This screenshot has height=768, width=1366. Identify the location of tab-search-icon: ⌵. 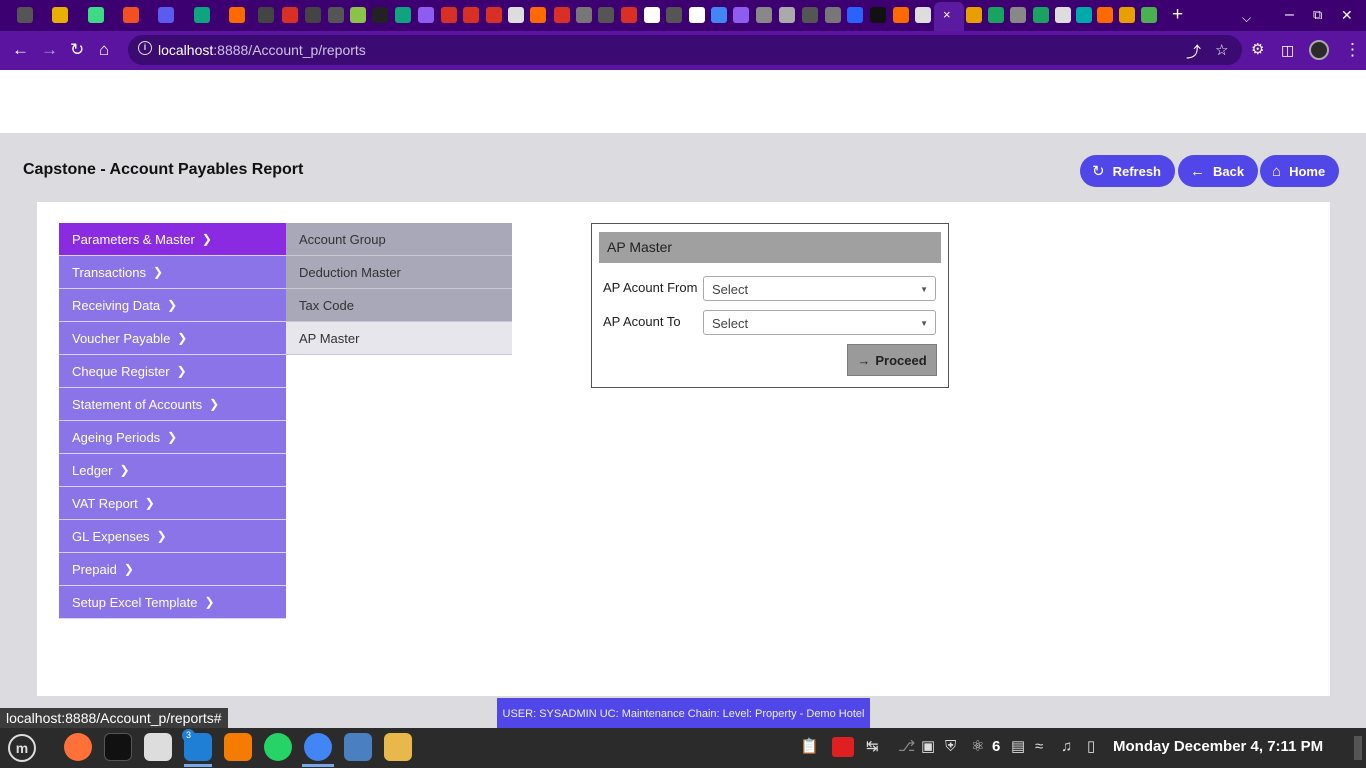
(1246, 18).